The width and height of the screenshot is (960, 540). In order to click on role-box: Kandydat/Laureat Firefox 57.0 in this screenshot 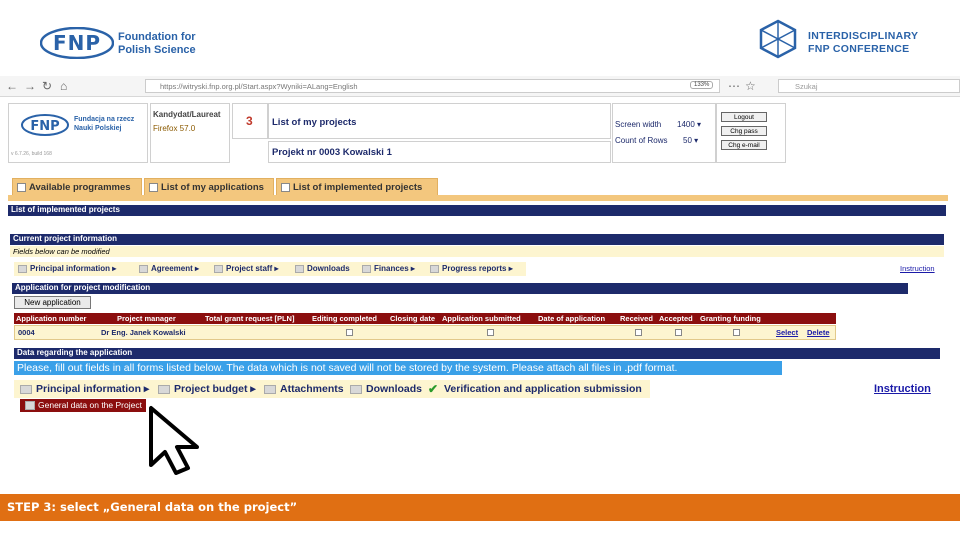, I will do `click(190, 133)`.